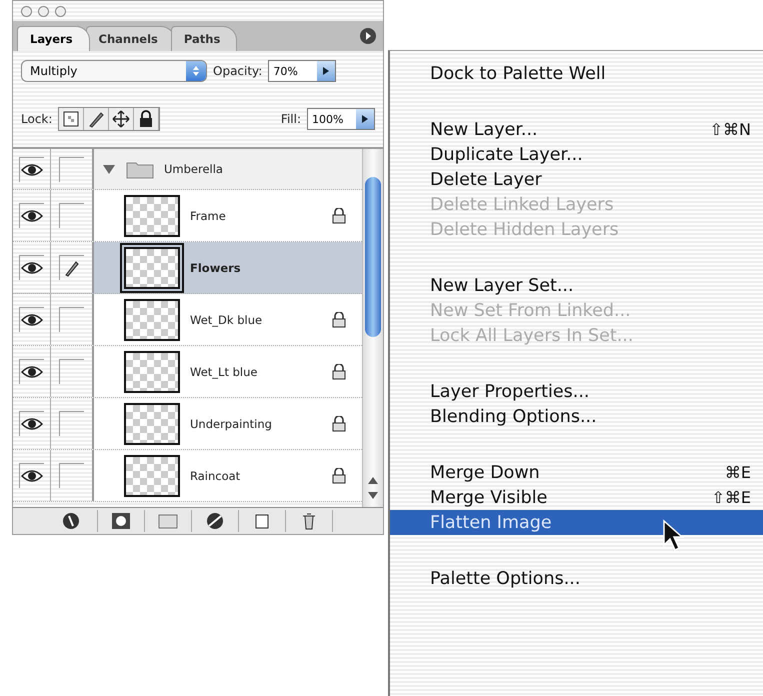 Image resolution: width=763 pixels, height=696 pixels. What do you see at coordinates (227, 319) in the screenshot?
I see `layer-name: Wet_Dk blue` at bounding box center [227, 319].